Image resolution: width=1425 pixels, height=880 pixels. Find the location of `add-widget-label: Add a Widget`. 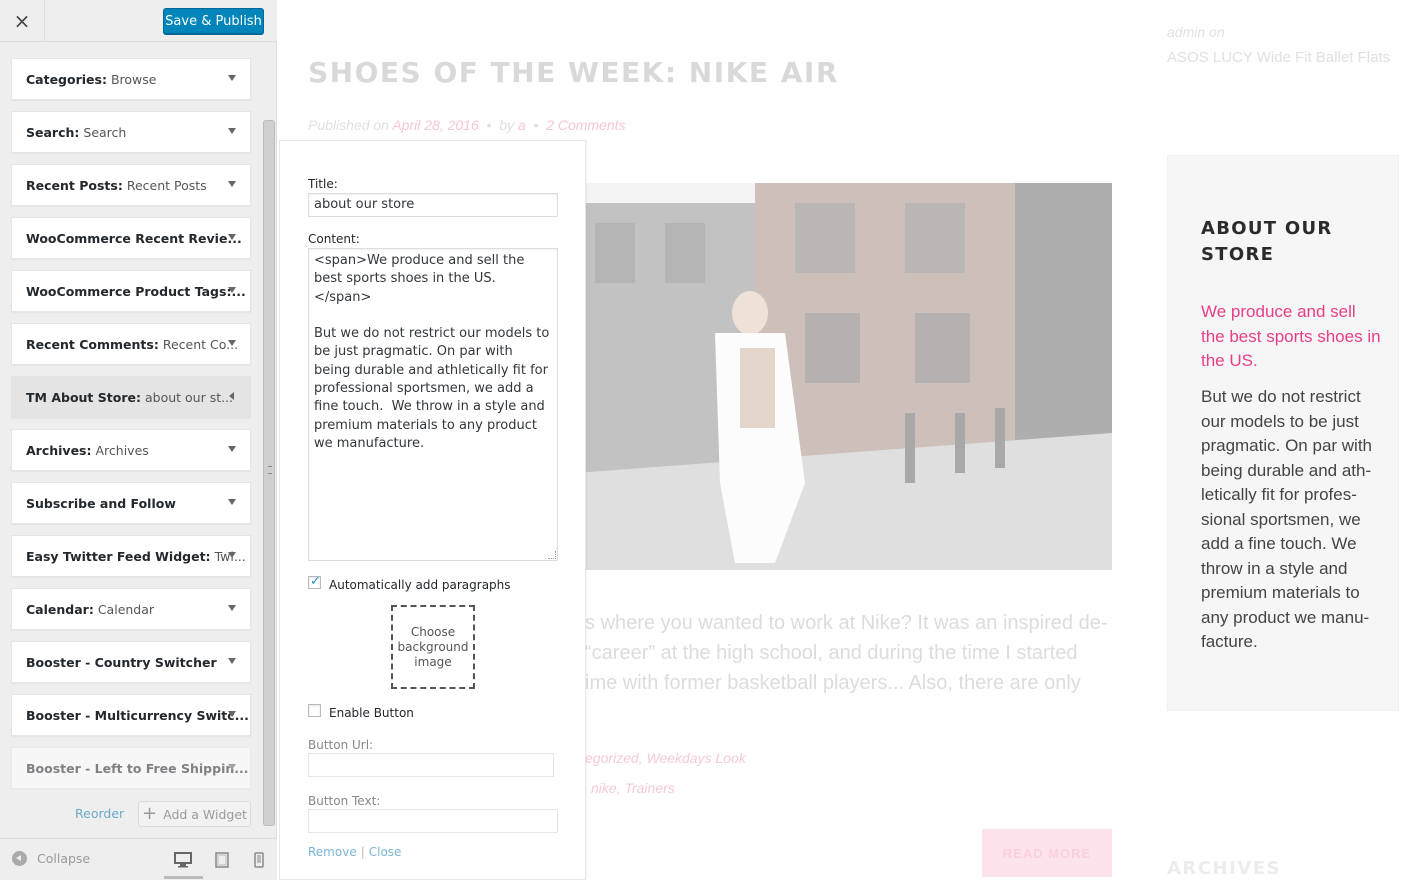

add-widget-label: Add a Widget is located at coordinates (205, 814).